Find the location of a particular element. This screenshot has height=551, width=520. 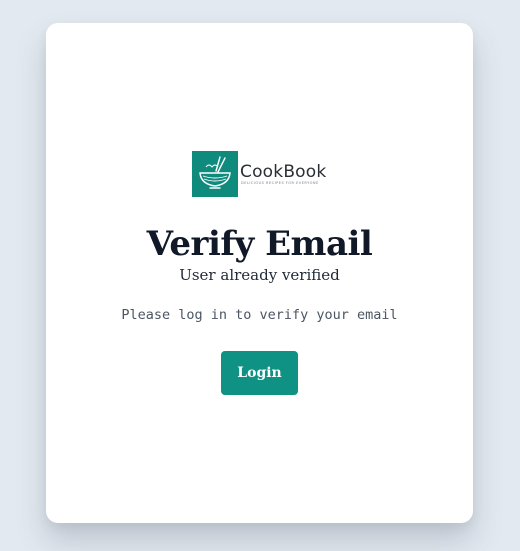

status-subtitle: User already verified is located at coordinates (259, 275).